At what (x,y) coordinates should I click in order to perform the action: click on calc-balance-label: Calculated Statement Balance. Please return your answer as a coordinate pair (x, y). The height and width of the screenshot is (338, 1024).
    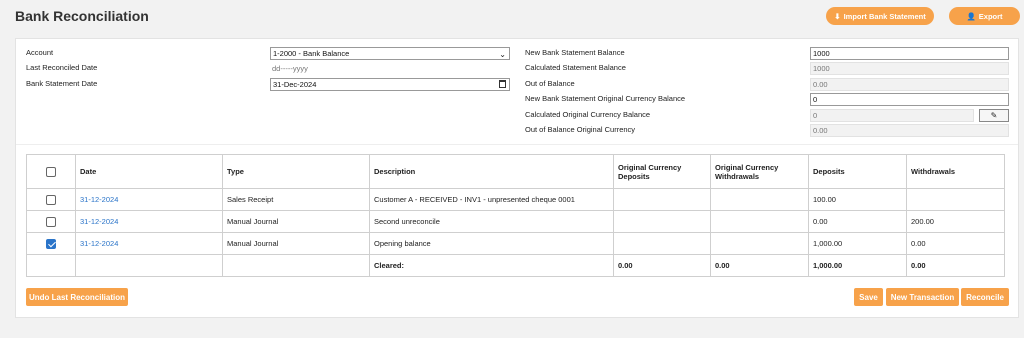
    Looking at the image, I should click on (575, 67).